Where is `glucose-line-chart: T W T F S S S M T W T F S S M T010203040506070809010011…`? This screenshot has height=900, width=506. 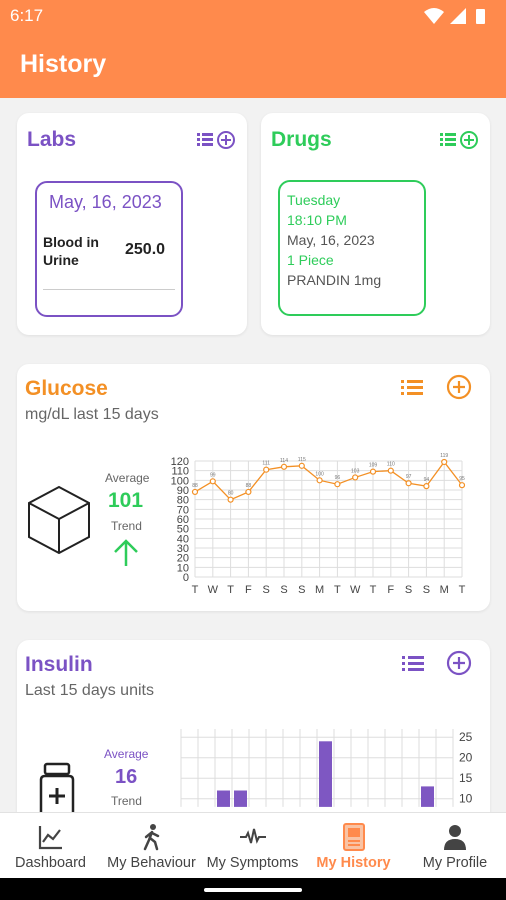 glucose-line-chart: T W T F S S S M T W T F S S M T010203040506070809010011… is located at coordinates (318, 524).